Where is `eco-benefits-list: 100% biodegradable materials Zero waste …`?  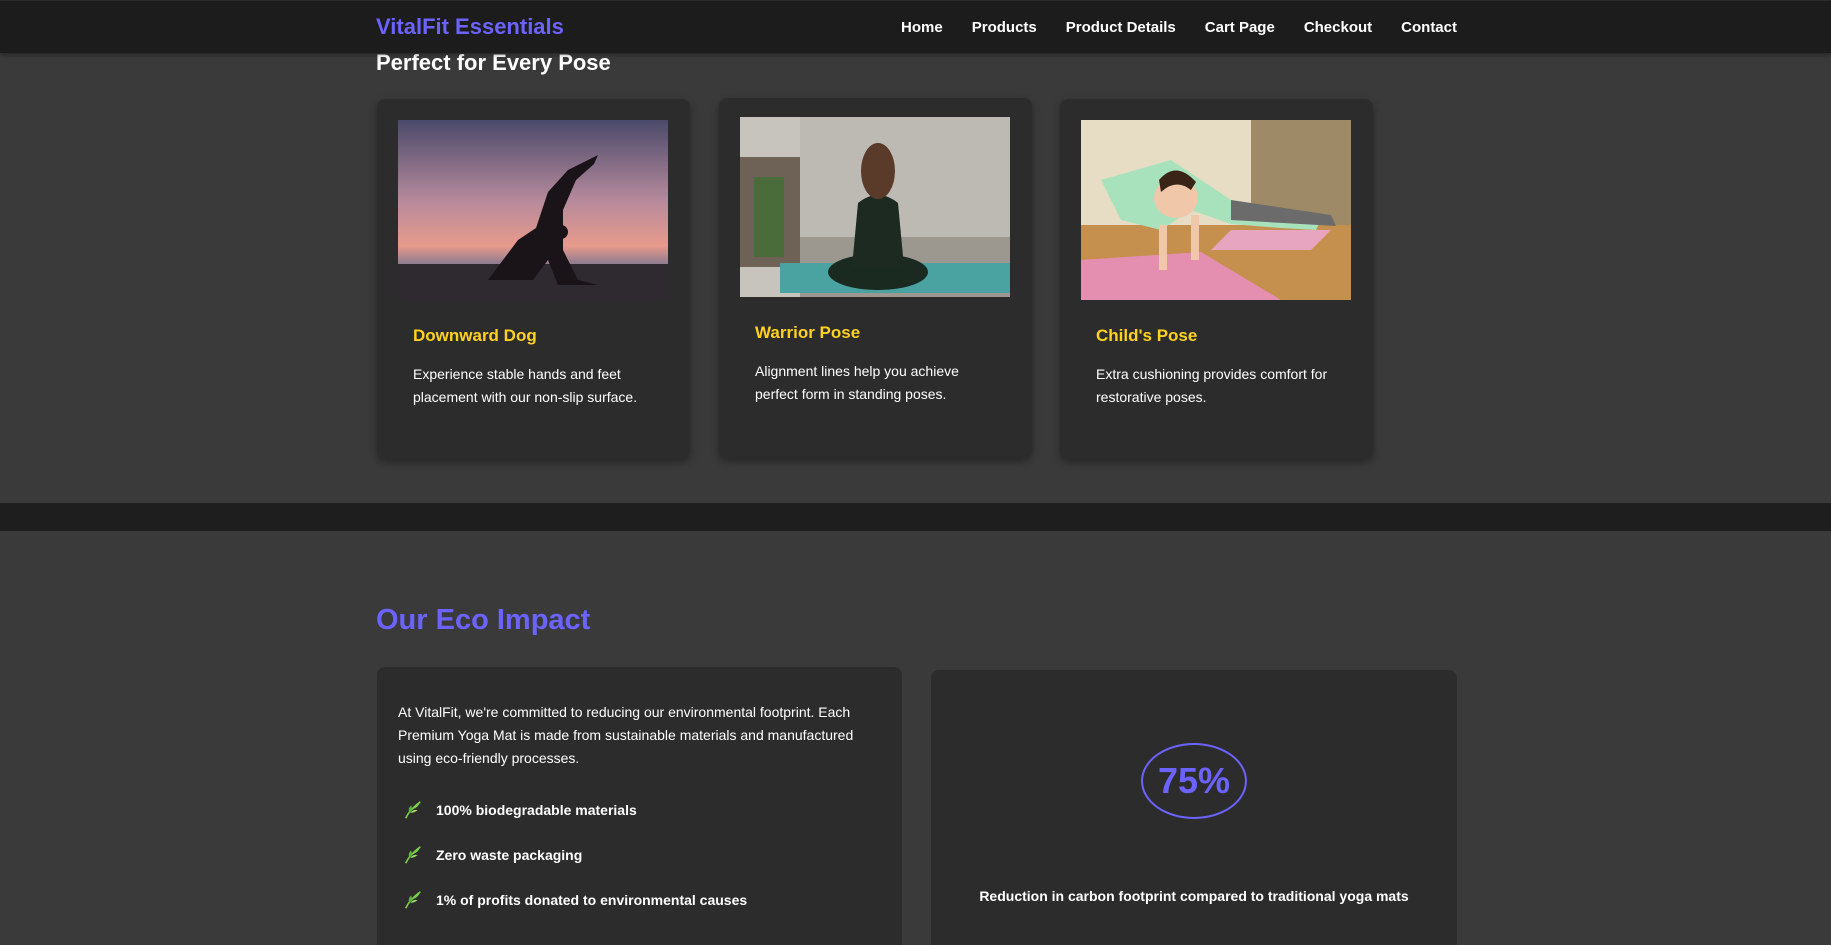
eco-benefits-list: 100% biodegradable materials Zero waste … is located at coordinates (574, 854).